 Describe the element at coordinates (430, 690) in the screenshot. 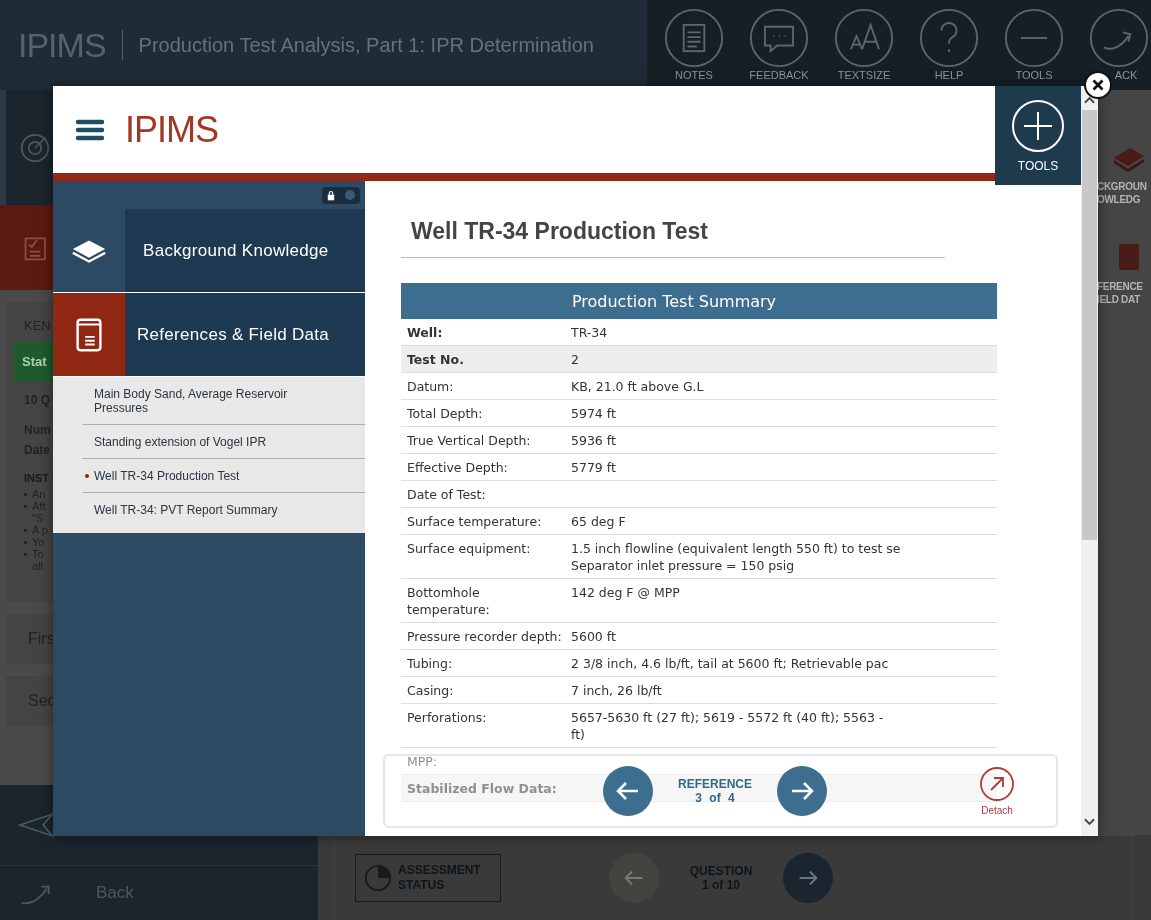

I see `table-cell-text: Casing:` at that location.